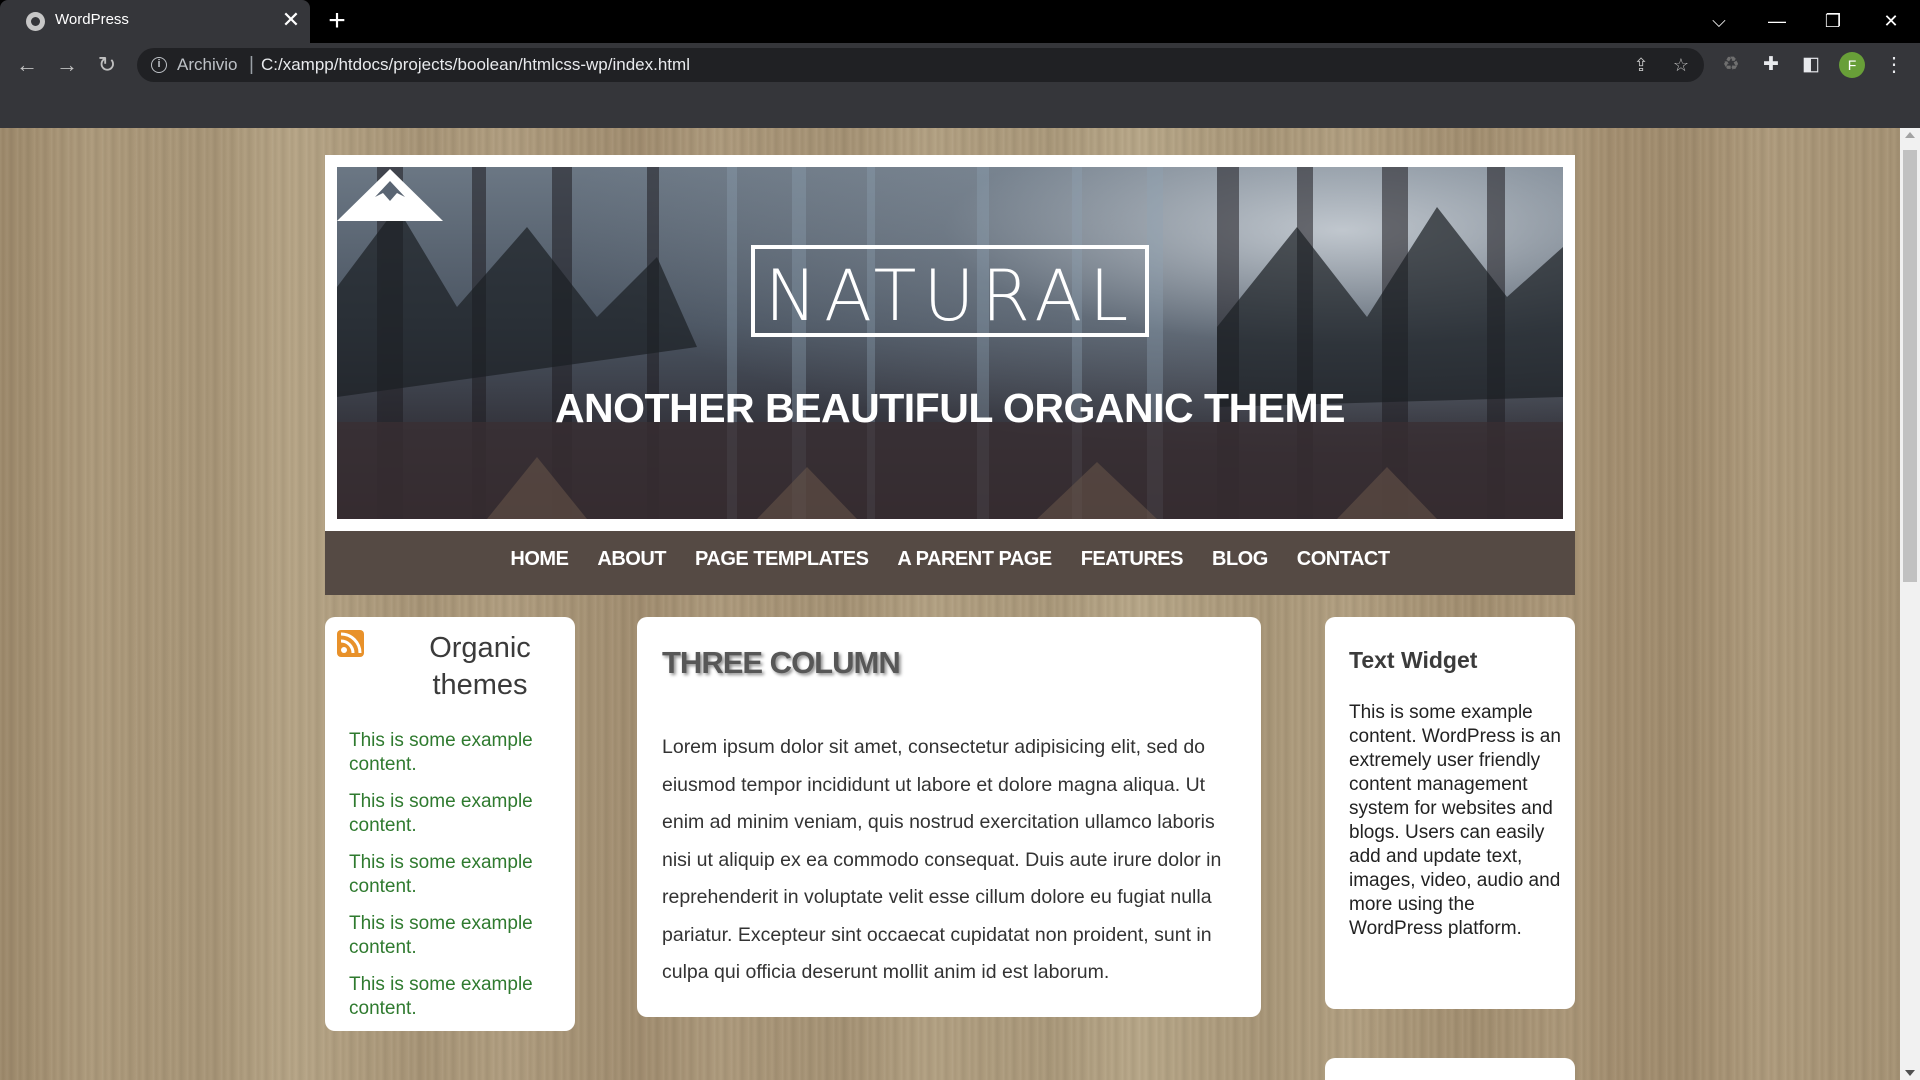 The height and width of the screenshot is (1080, 1920). Describe the element at coordinates (1910, 1073) in the screenshot. I see `scroll-down-arrow-icon` at that location.